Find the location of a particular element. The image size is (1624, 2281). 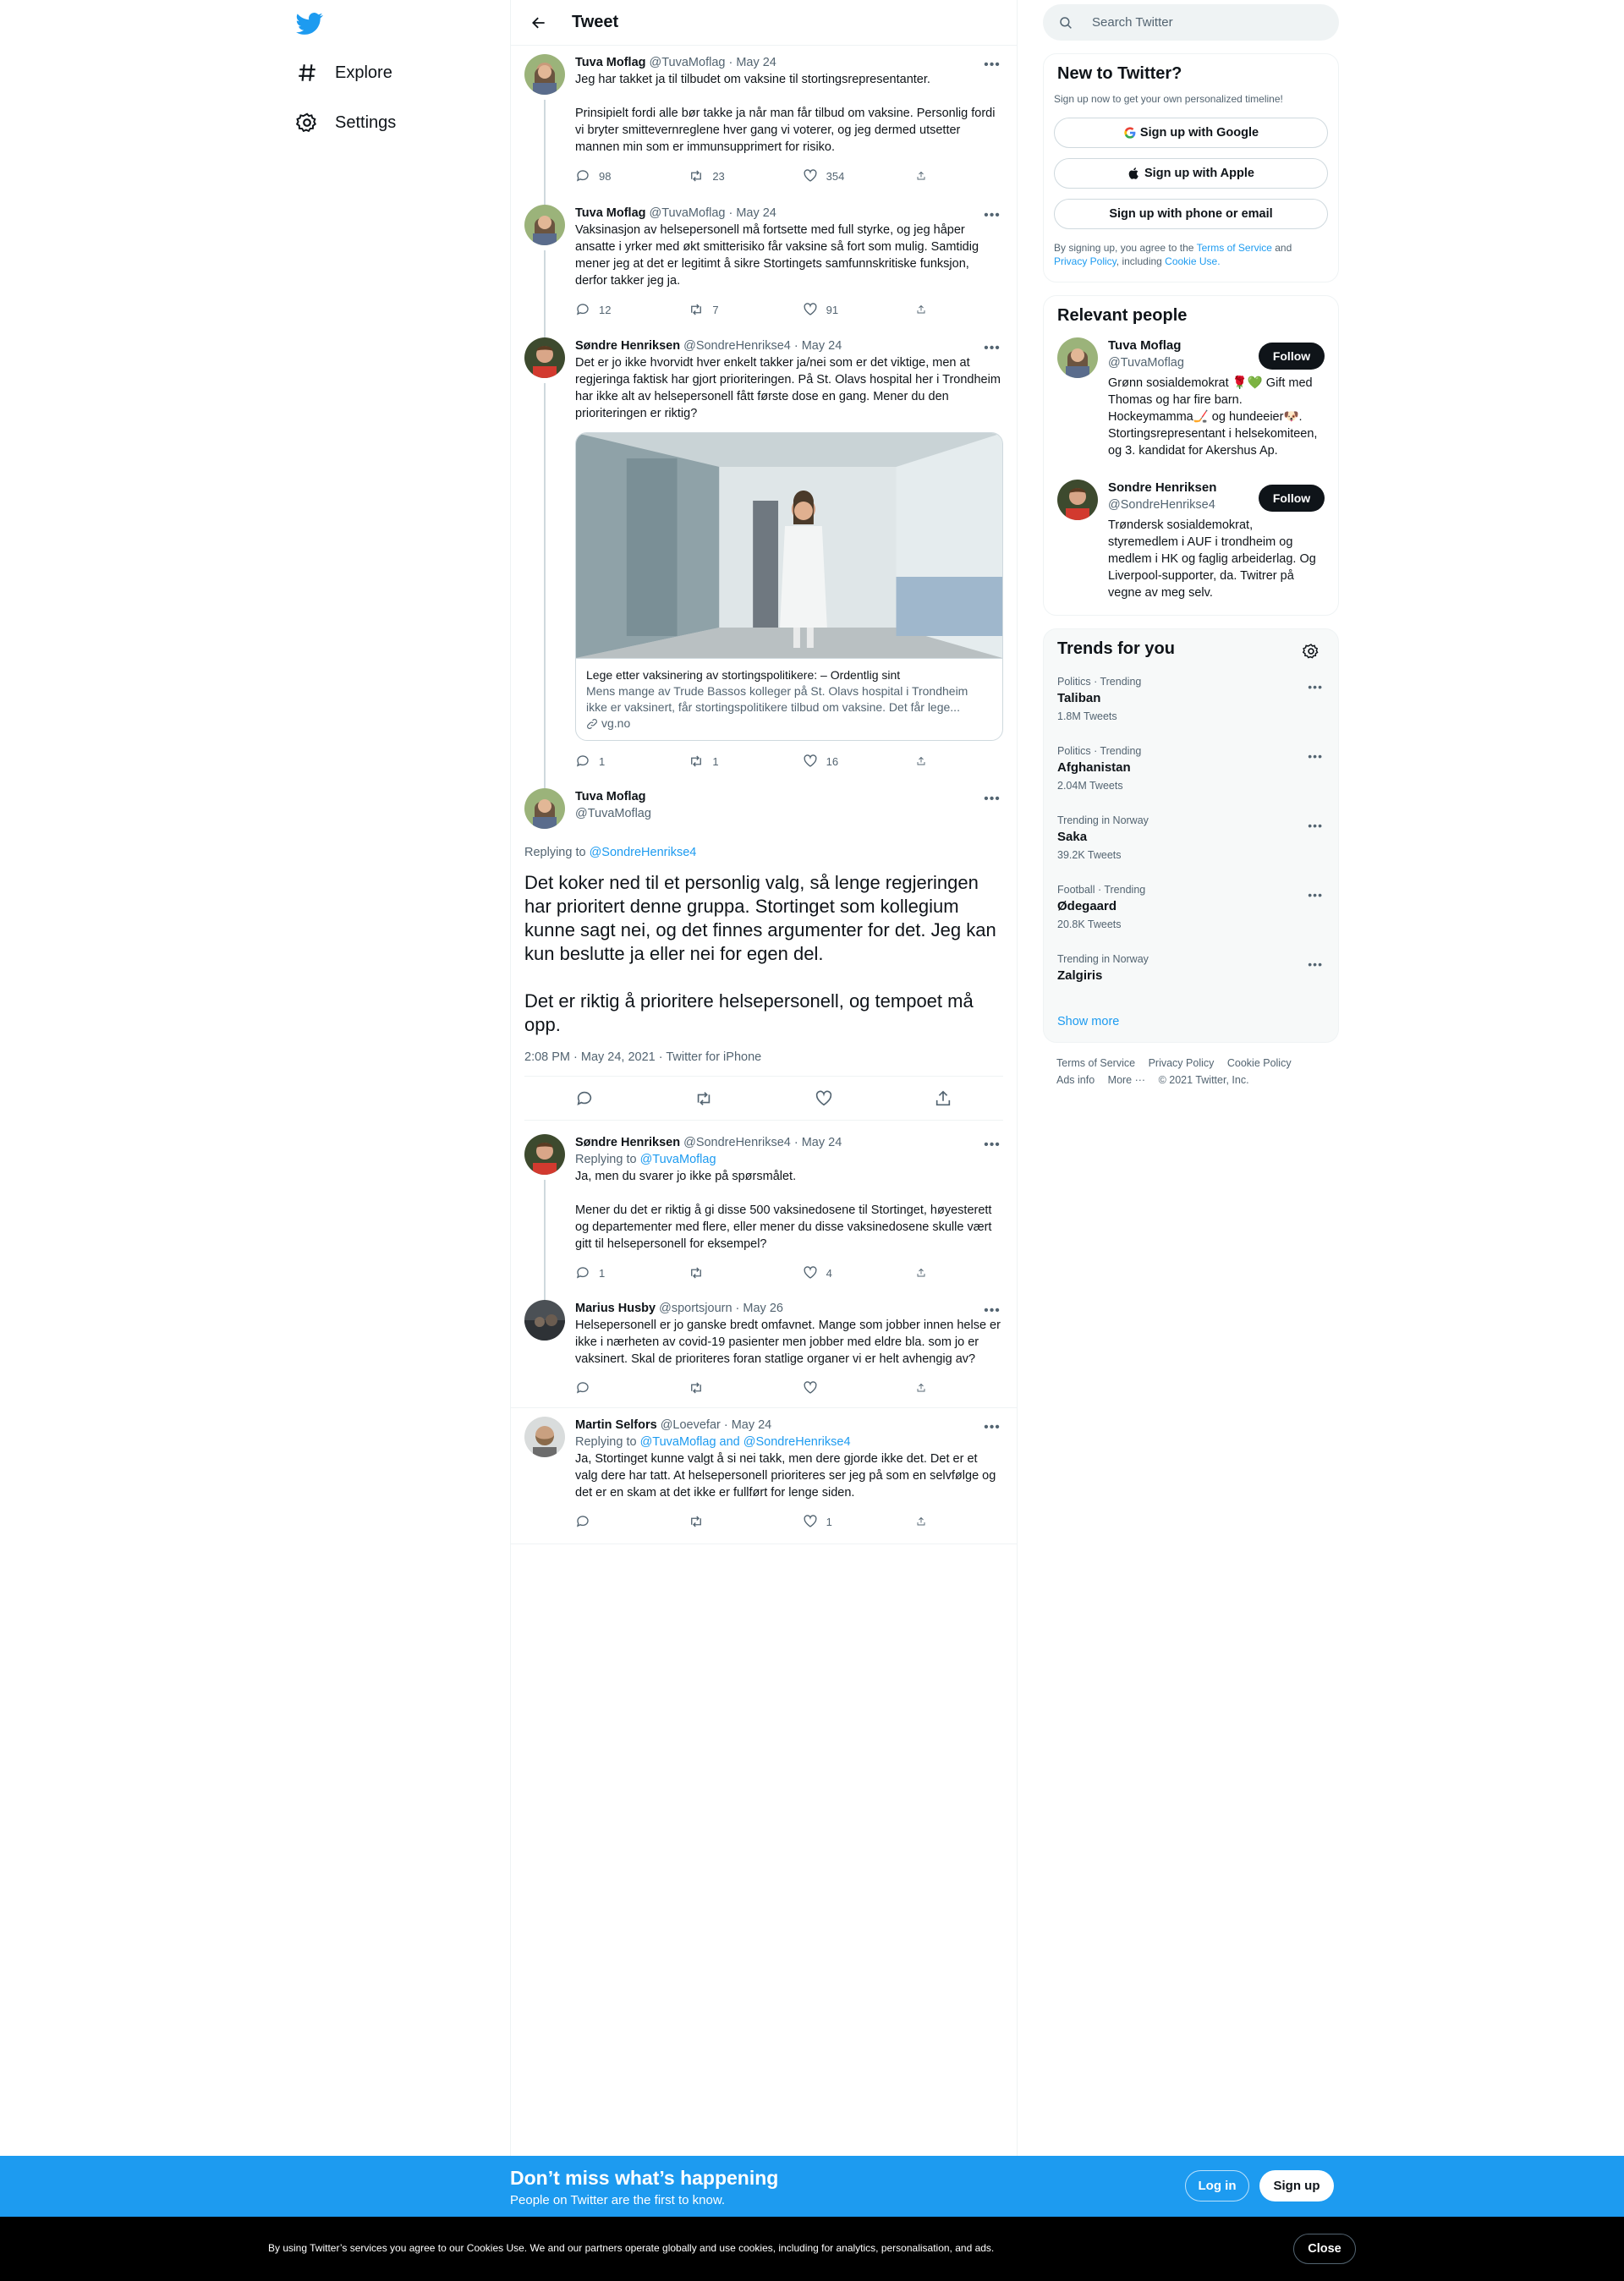

footer-cookie-link: Cookie Policy is located at coordinates (1259, 1063).